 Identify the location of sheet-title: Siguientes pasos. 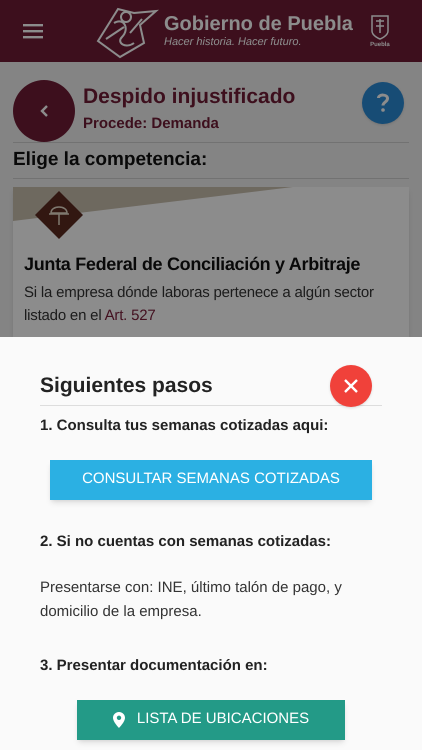
(126, 386).